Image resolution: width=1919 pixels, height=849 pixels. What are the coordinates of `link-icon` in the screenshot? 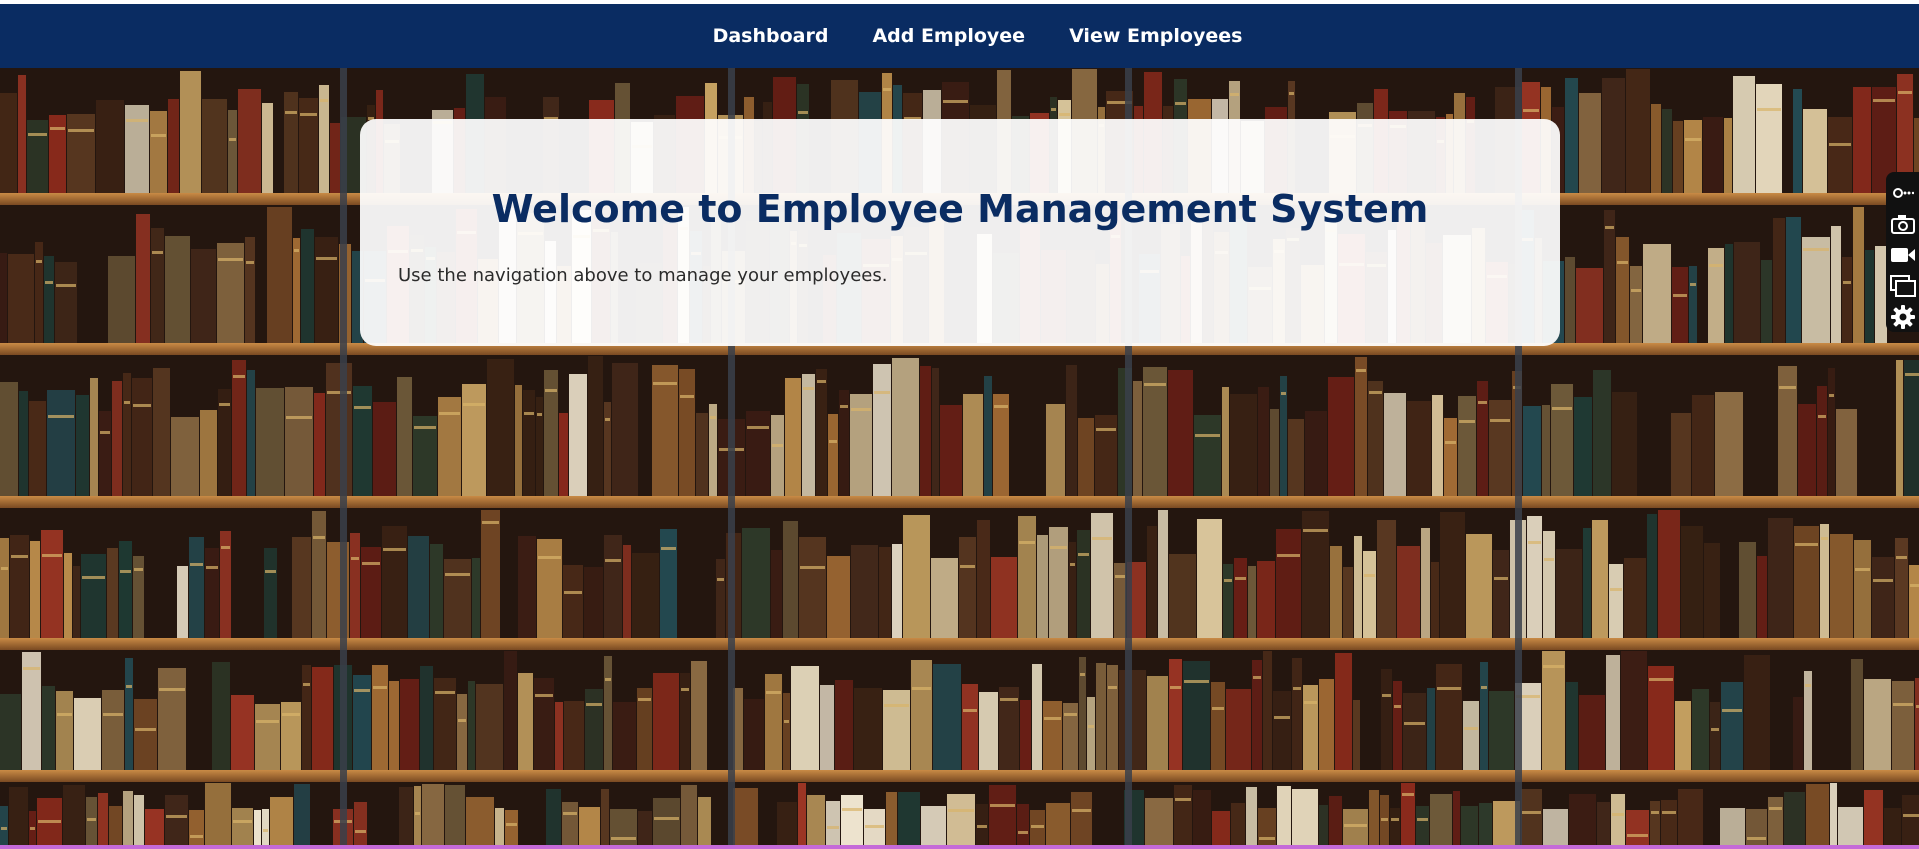 It's located at (1903, 193).